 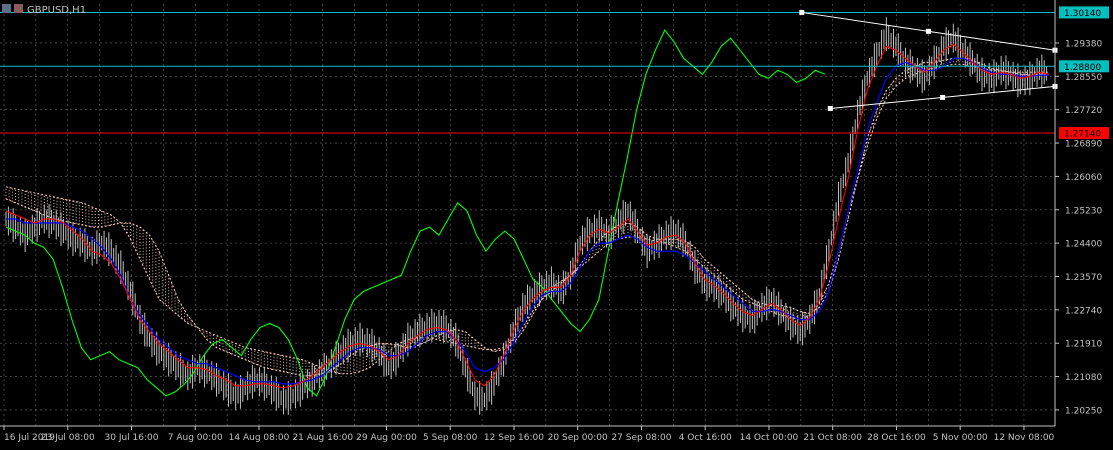 What do you see at coordinates (896, 438) in the screenshot?
I see `x-tick-label: 28 Oct 16:00` at bounding box center [896, 438].